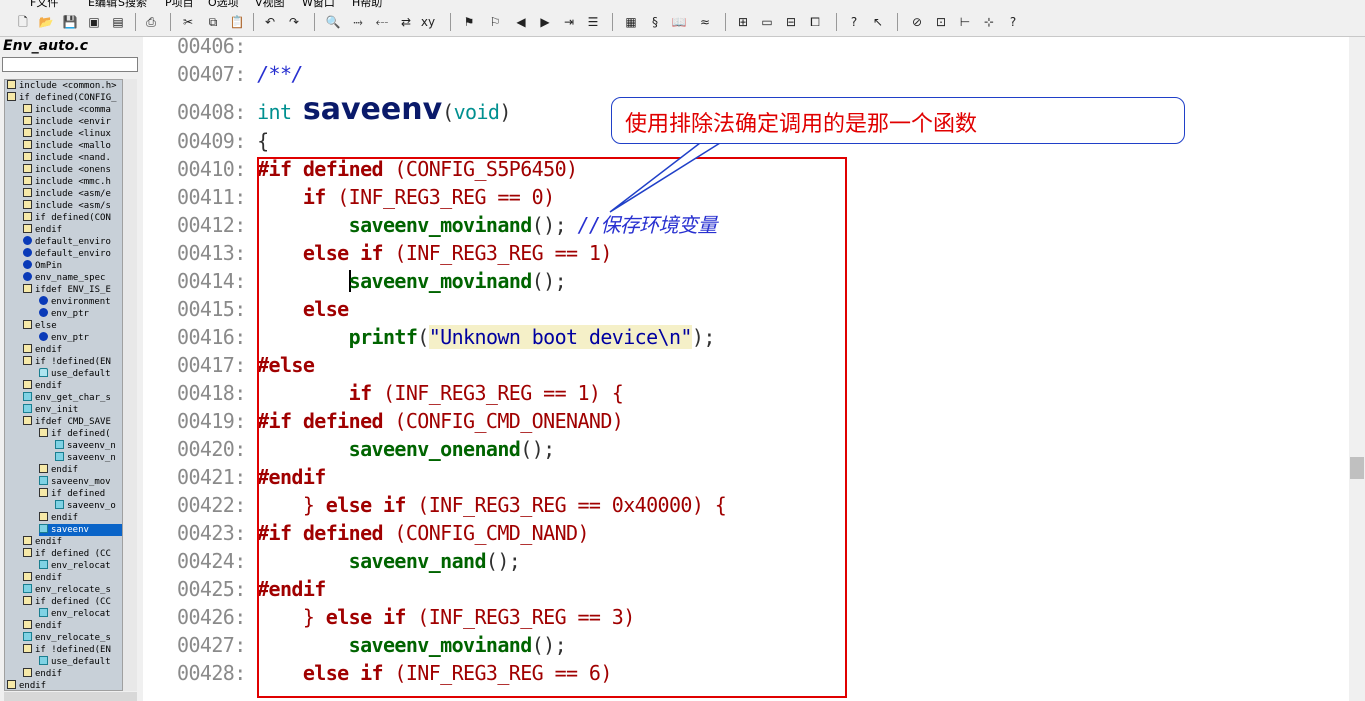 The height and width of the screenshot is (701, 1365). I want to click on menu-item: O选项, so click(223, 4).